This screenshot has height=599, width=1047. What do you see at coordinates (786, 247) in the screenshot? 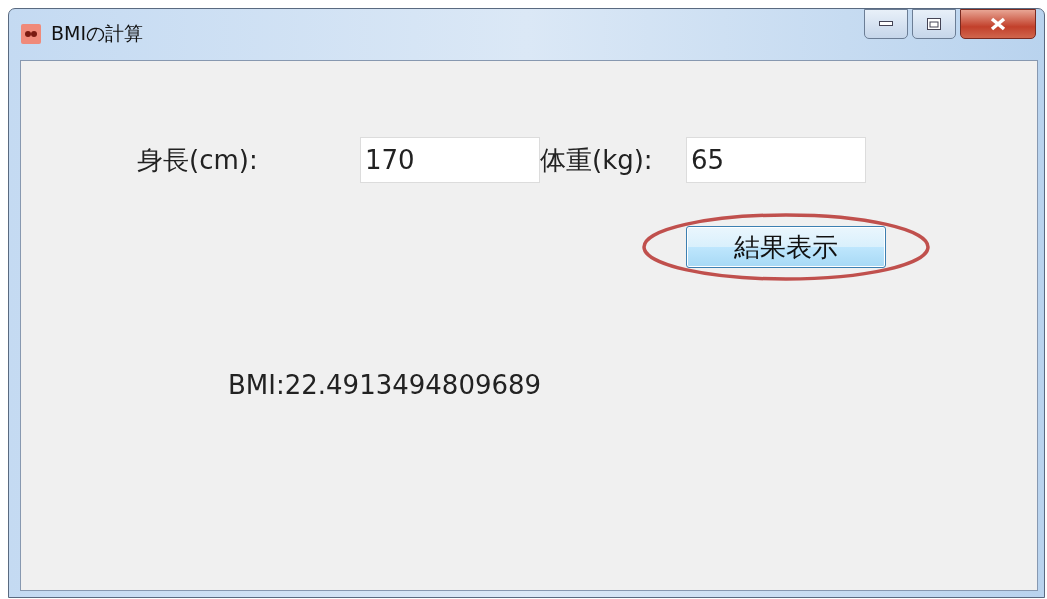
I see `show-result-button: 結果表示` at bounding box center [786, 247].